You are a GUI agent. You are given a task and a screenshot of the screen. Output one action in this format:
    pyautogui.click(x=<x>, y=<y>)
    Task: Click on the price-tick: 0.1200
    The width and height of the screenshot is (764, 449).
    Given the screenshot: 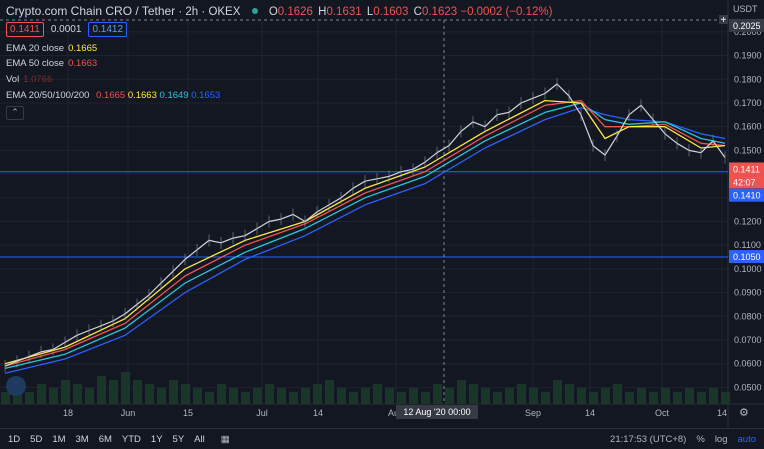 What is the action you would take?
    pyautogui.click(x=748, y=221)
    